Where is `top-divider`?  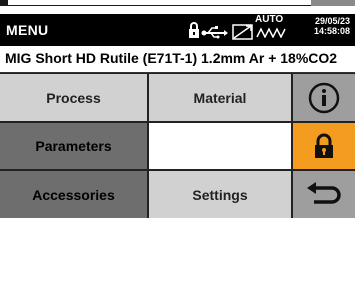
top-divider is located at coordinates (177, 5).